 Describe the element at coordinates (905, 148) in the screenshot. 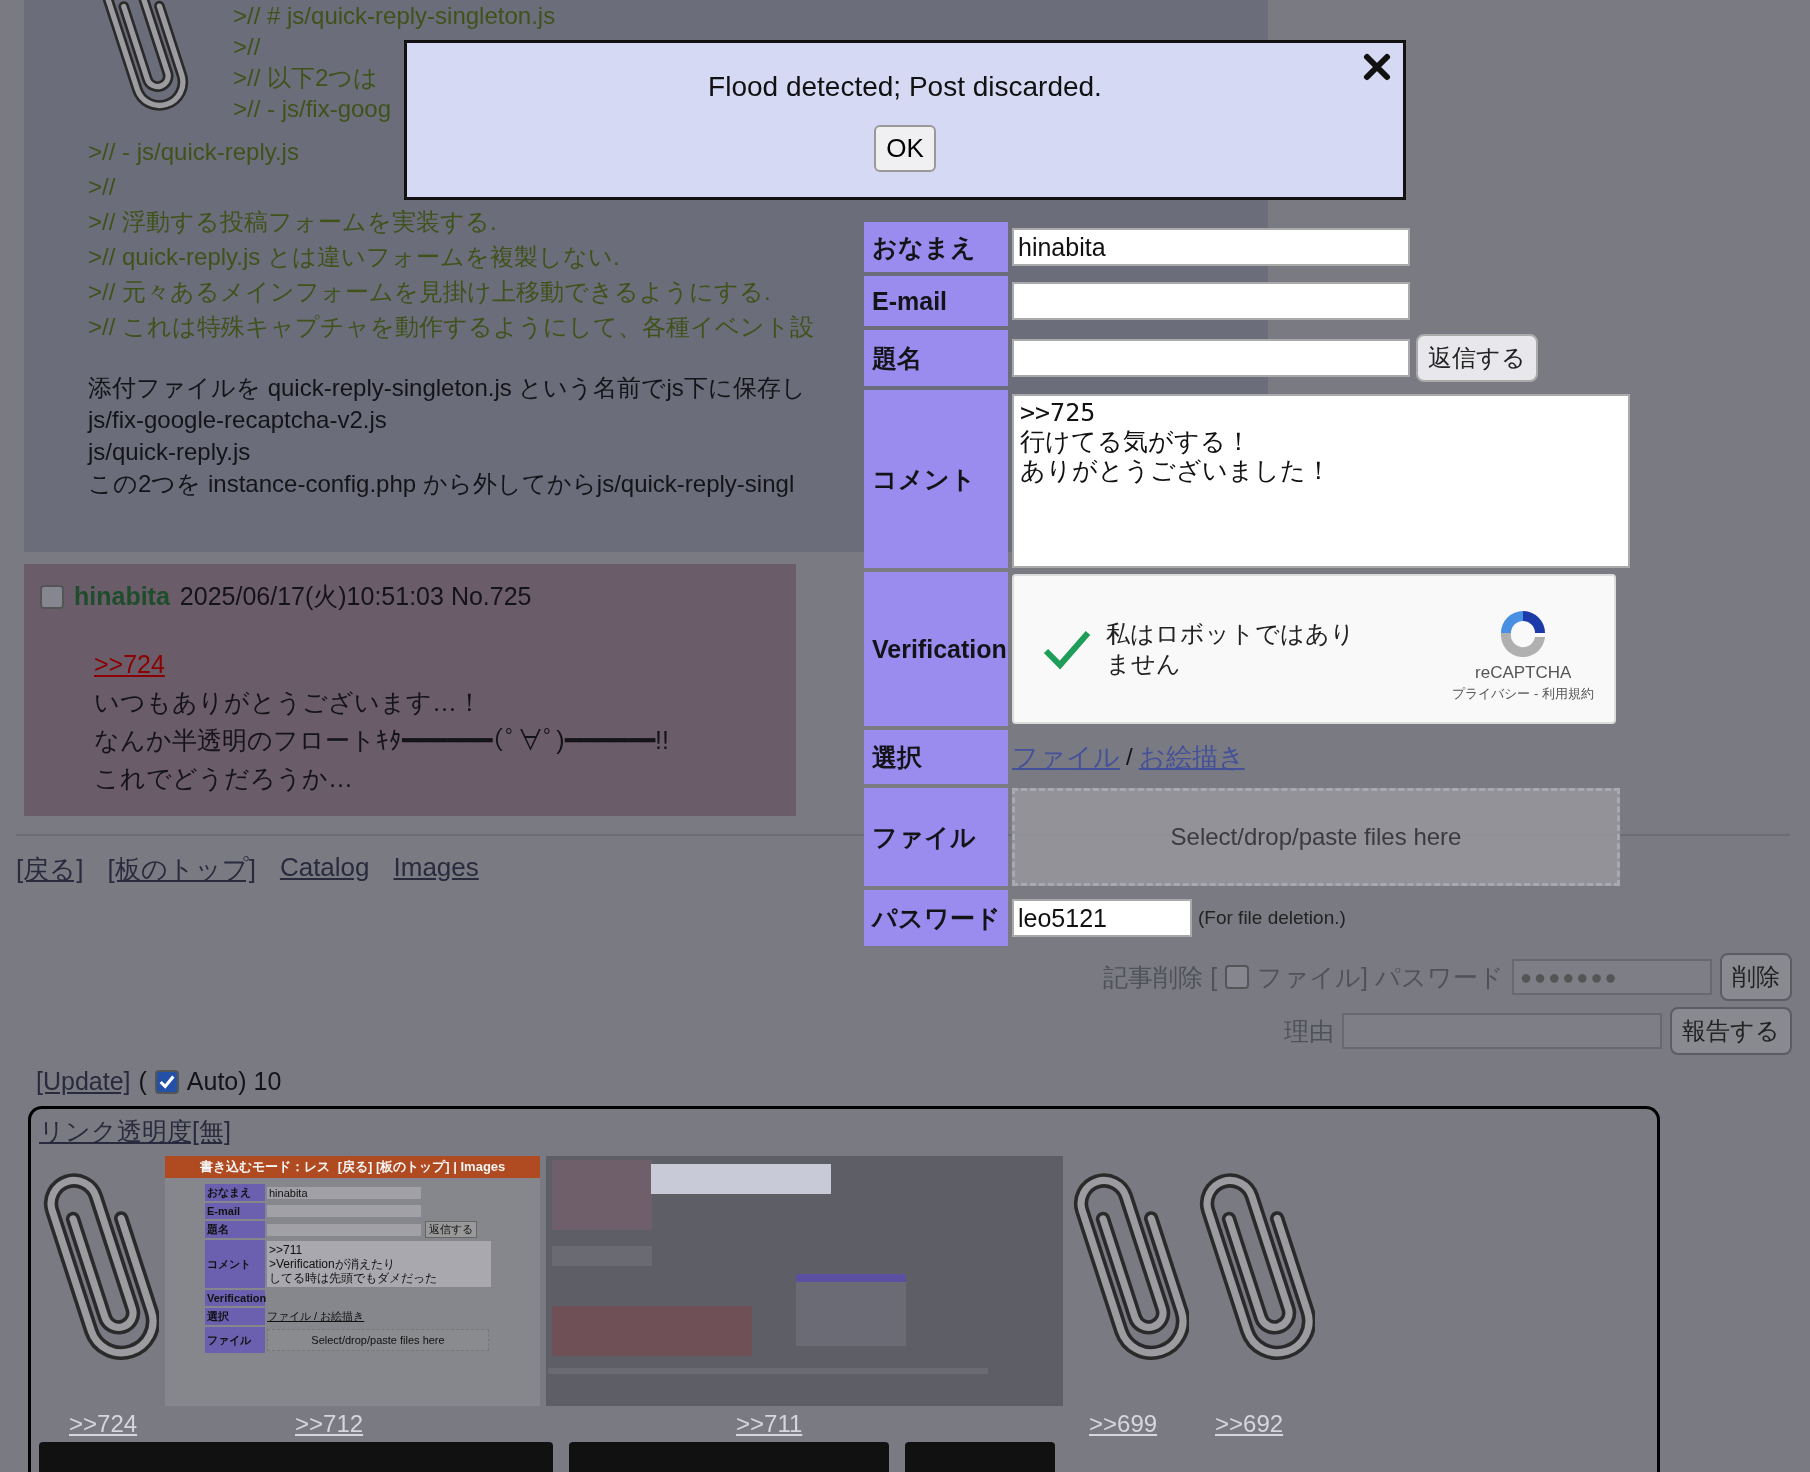

I see `ok-button: OK` at that location.